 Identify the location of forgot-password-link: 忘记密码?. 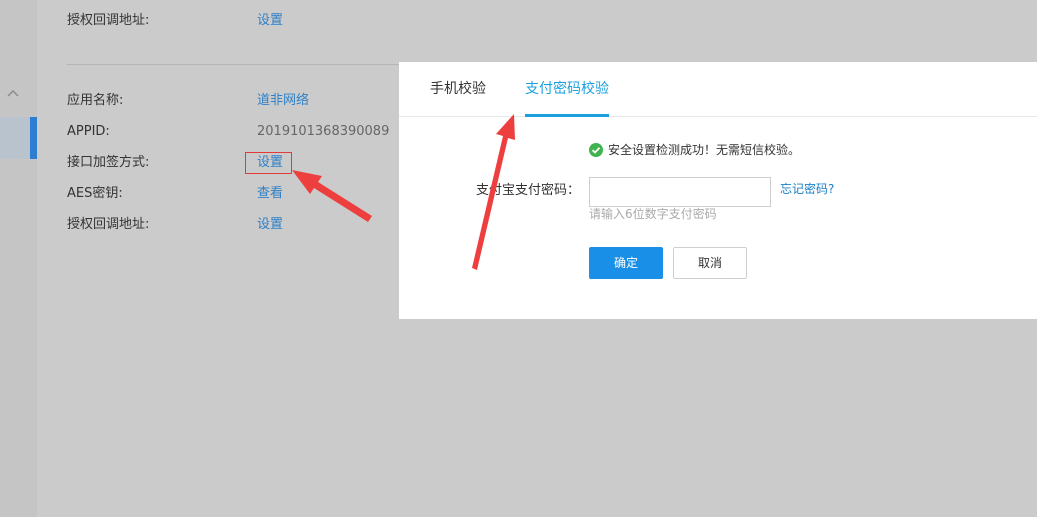
(807, 189).